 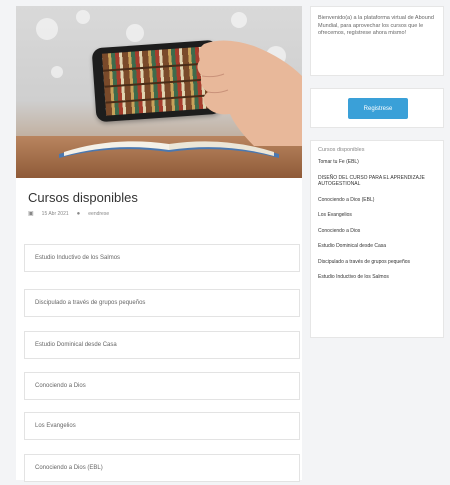 I want to click on calendar-icon: ▣, so click(x=31, y=214).